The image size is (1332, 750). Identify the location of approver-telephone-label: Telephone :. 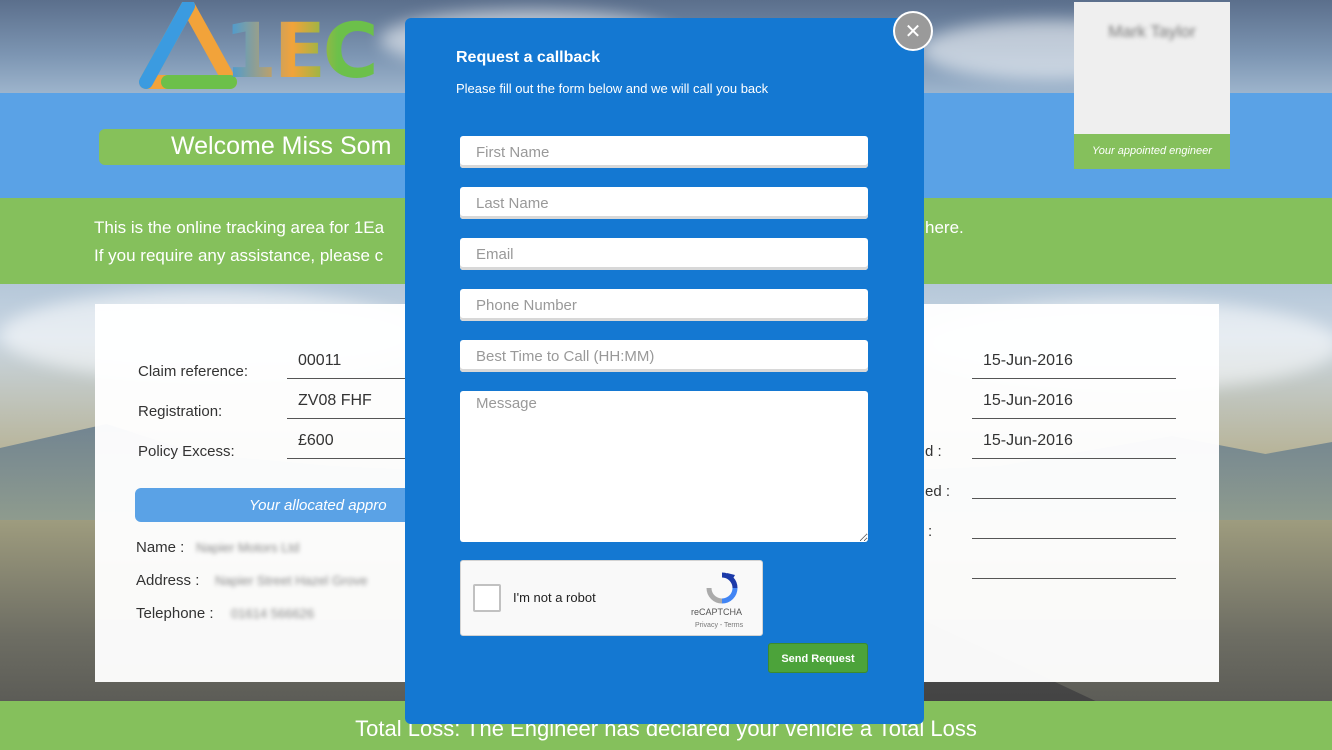
(175, 613).